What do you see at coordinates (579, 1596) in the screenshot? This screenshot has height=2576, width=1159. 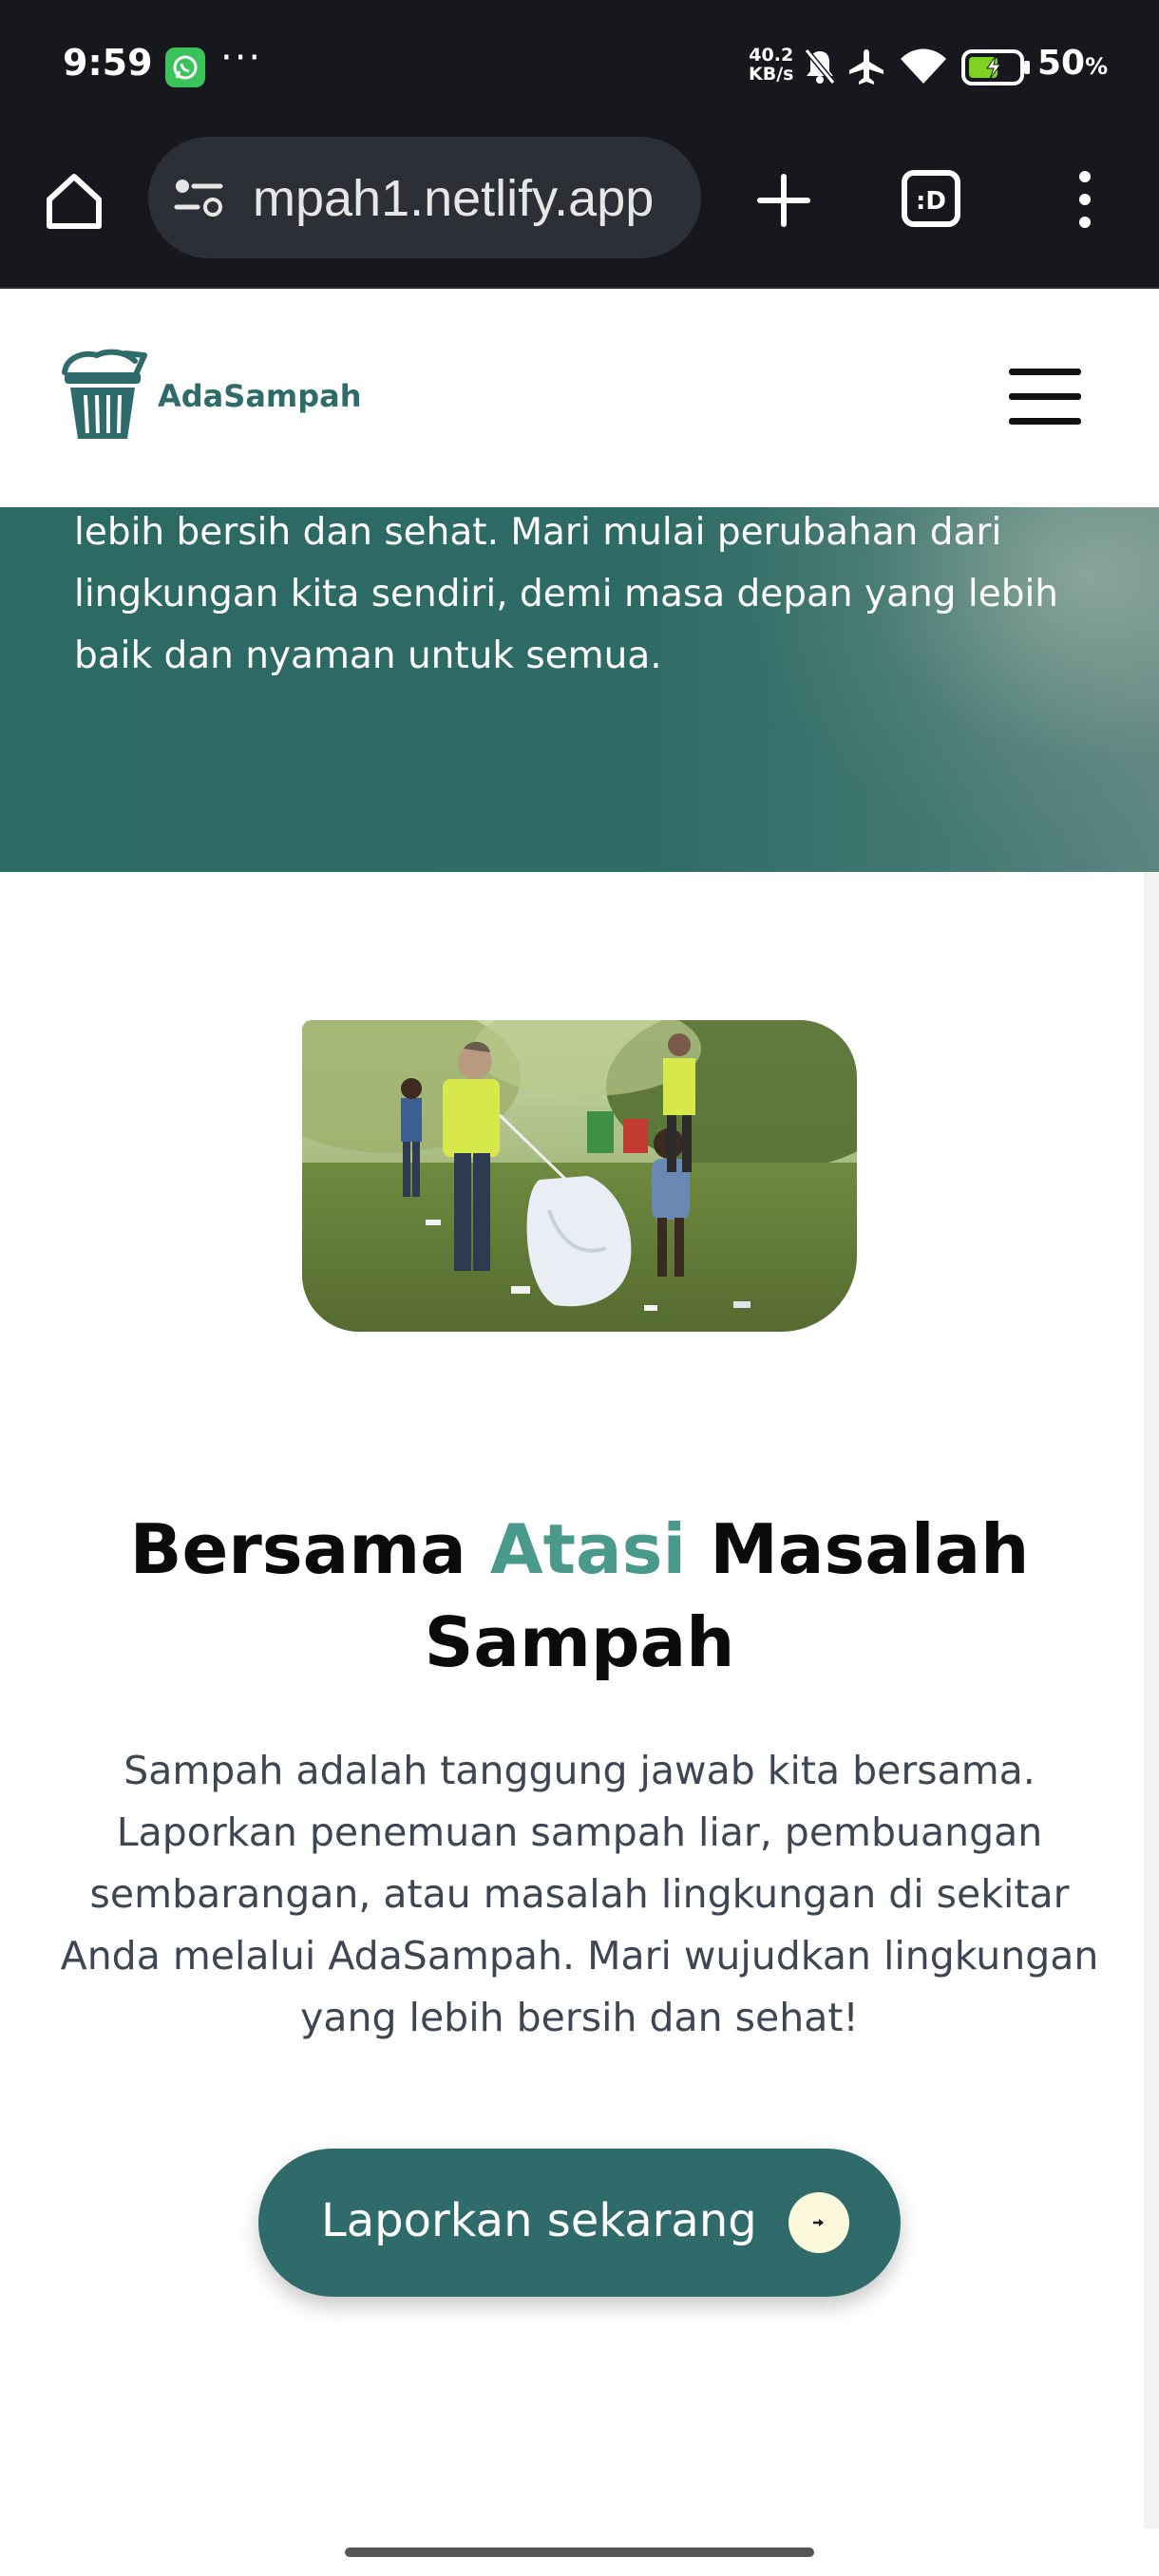 I see `section-heading: Bersama Atasi Masalah Sampah` at bounding box center [579, 1596].